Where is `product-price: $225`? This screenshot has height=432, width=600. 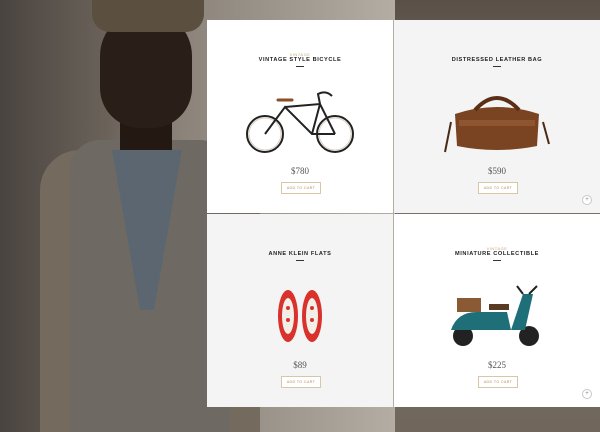 product-price: $225 is located at coordinates (497, 365).